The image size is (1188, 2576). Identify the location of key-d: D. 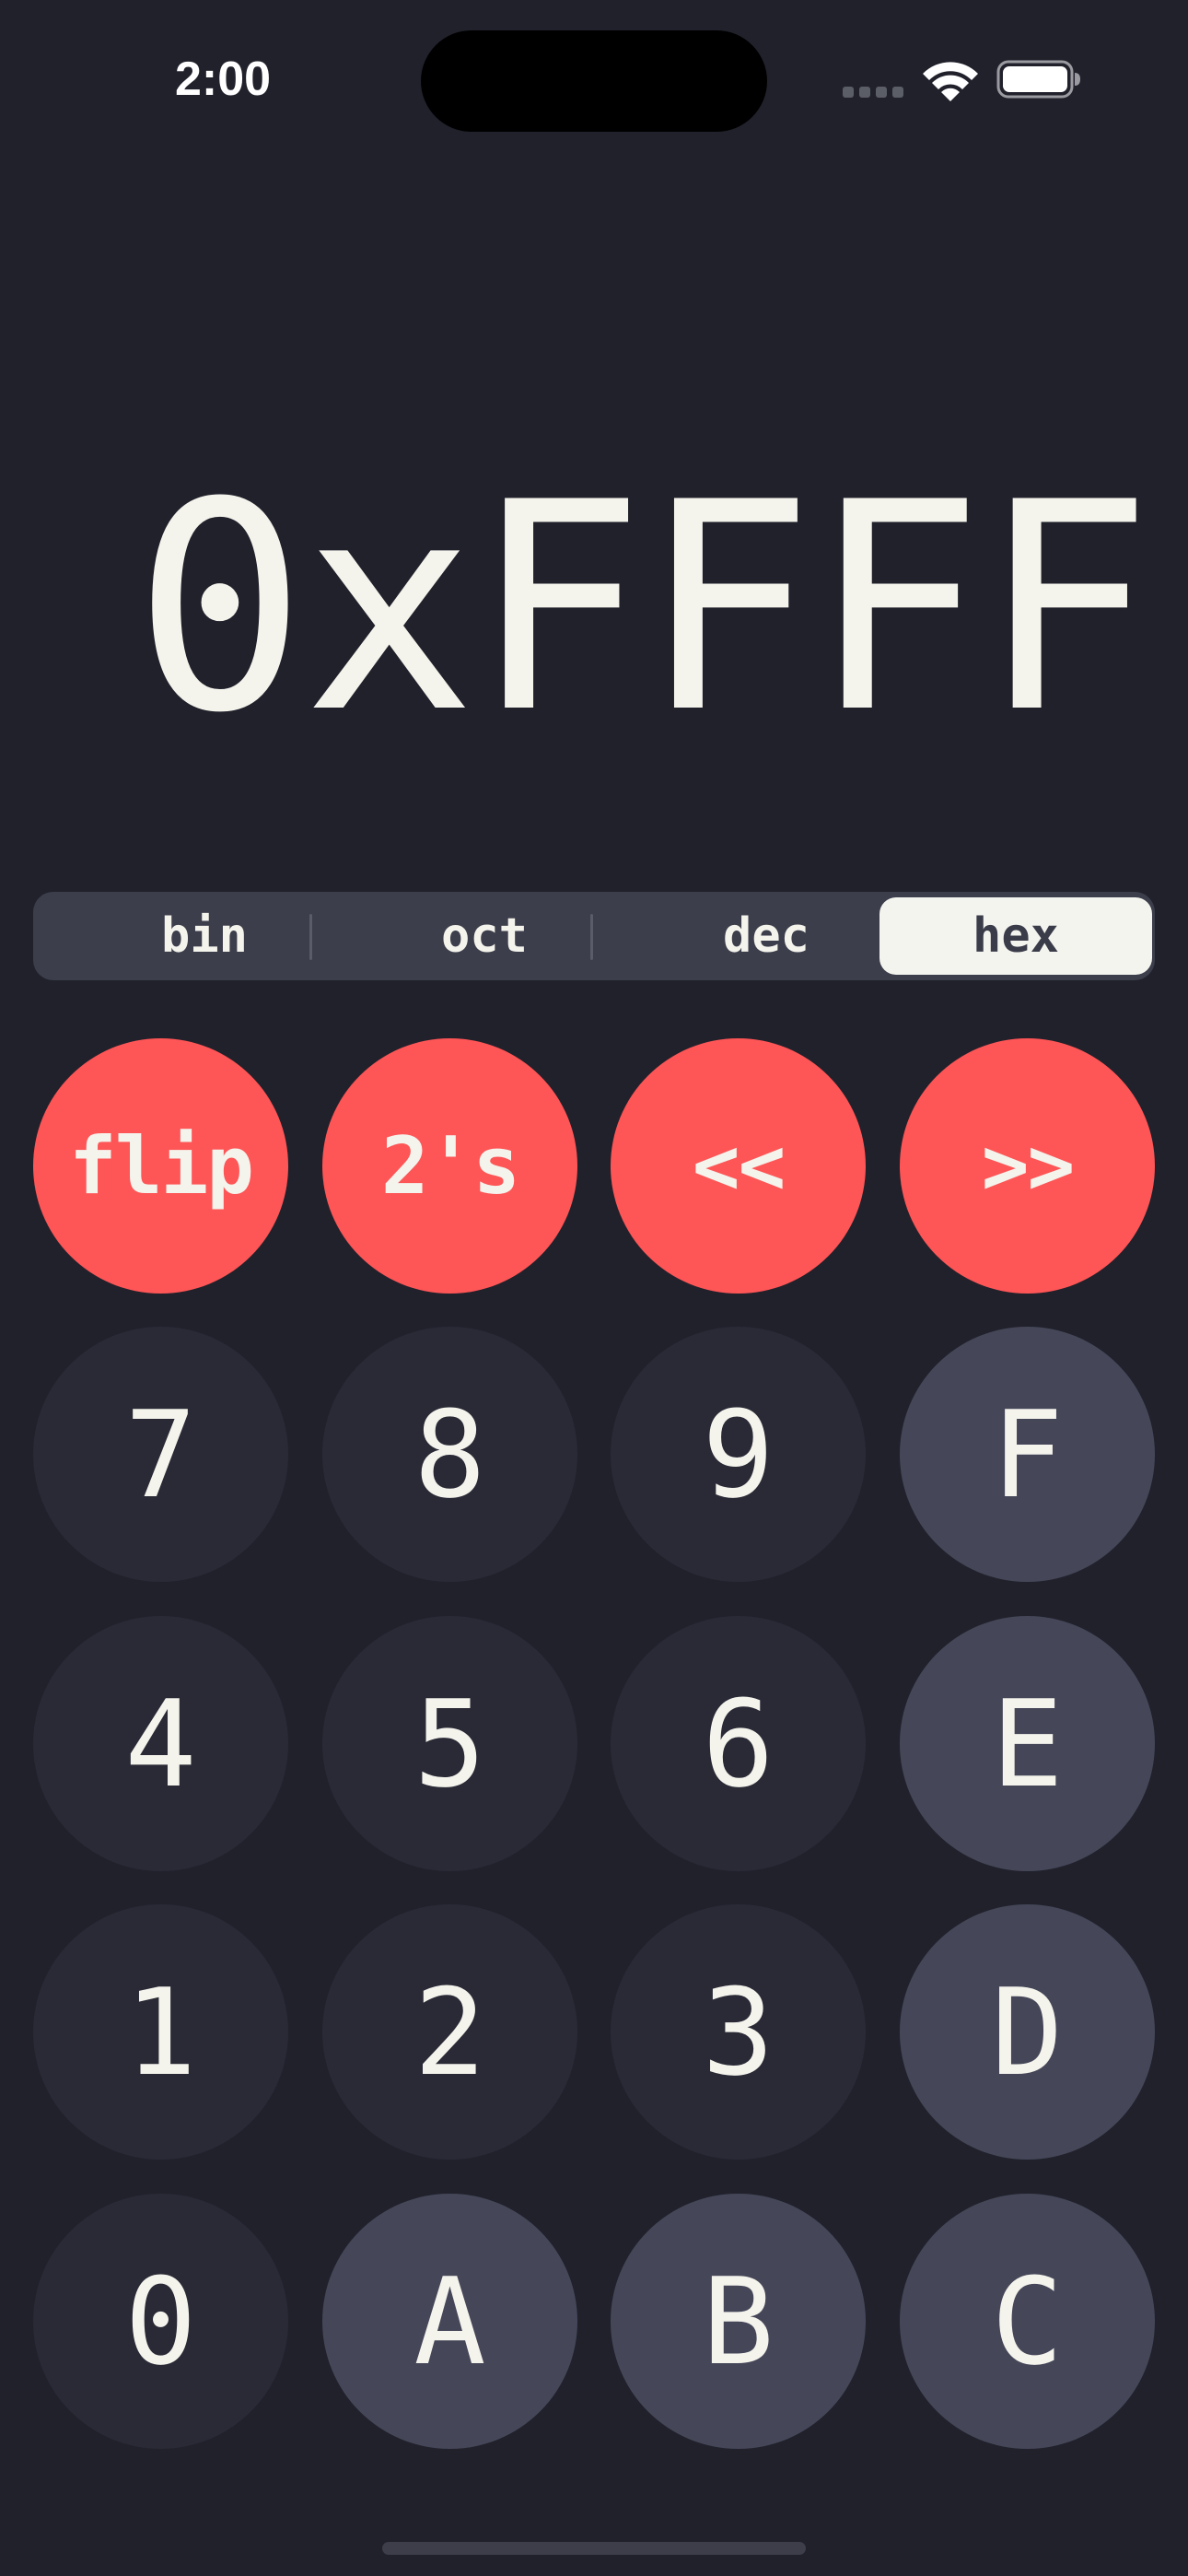
(1027, 2032).